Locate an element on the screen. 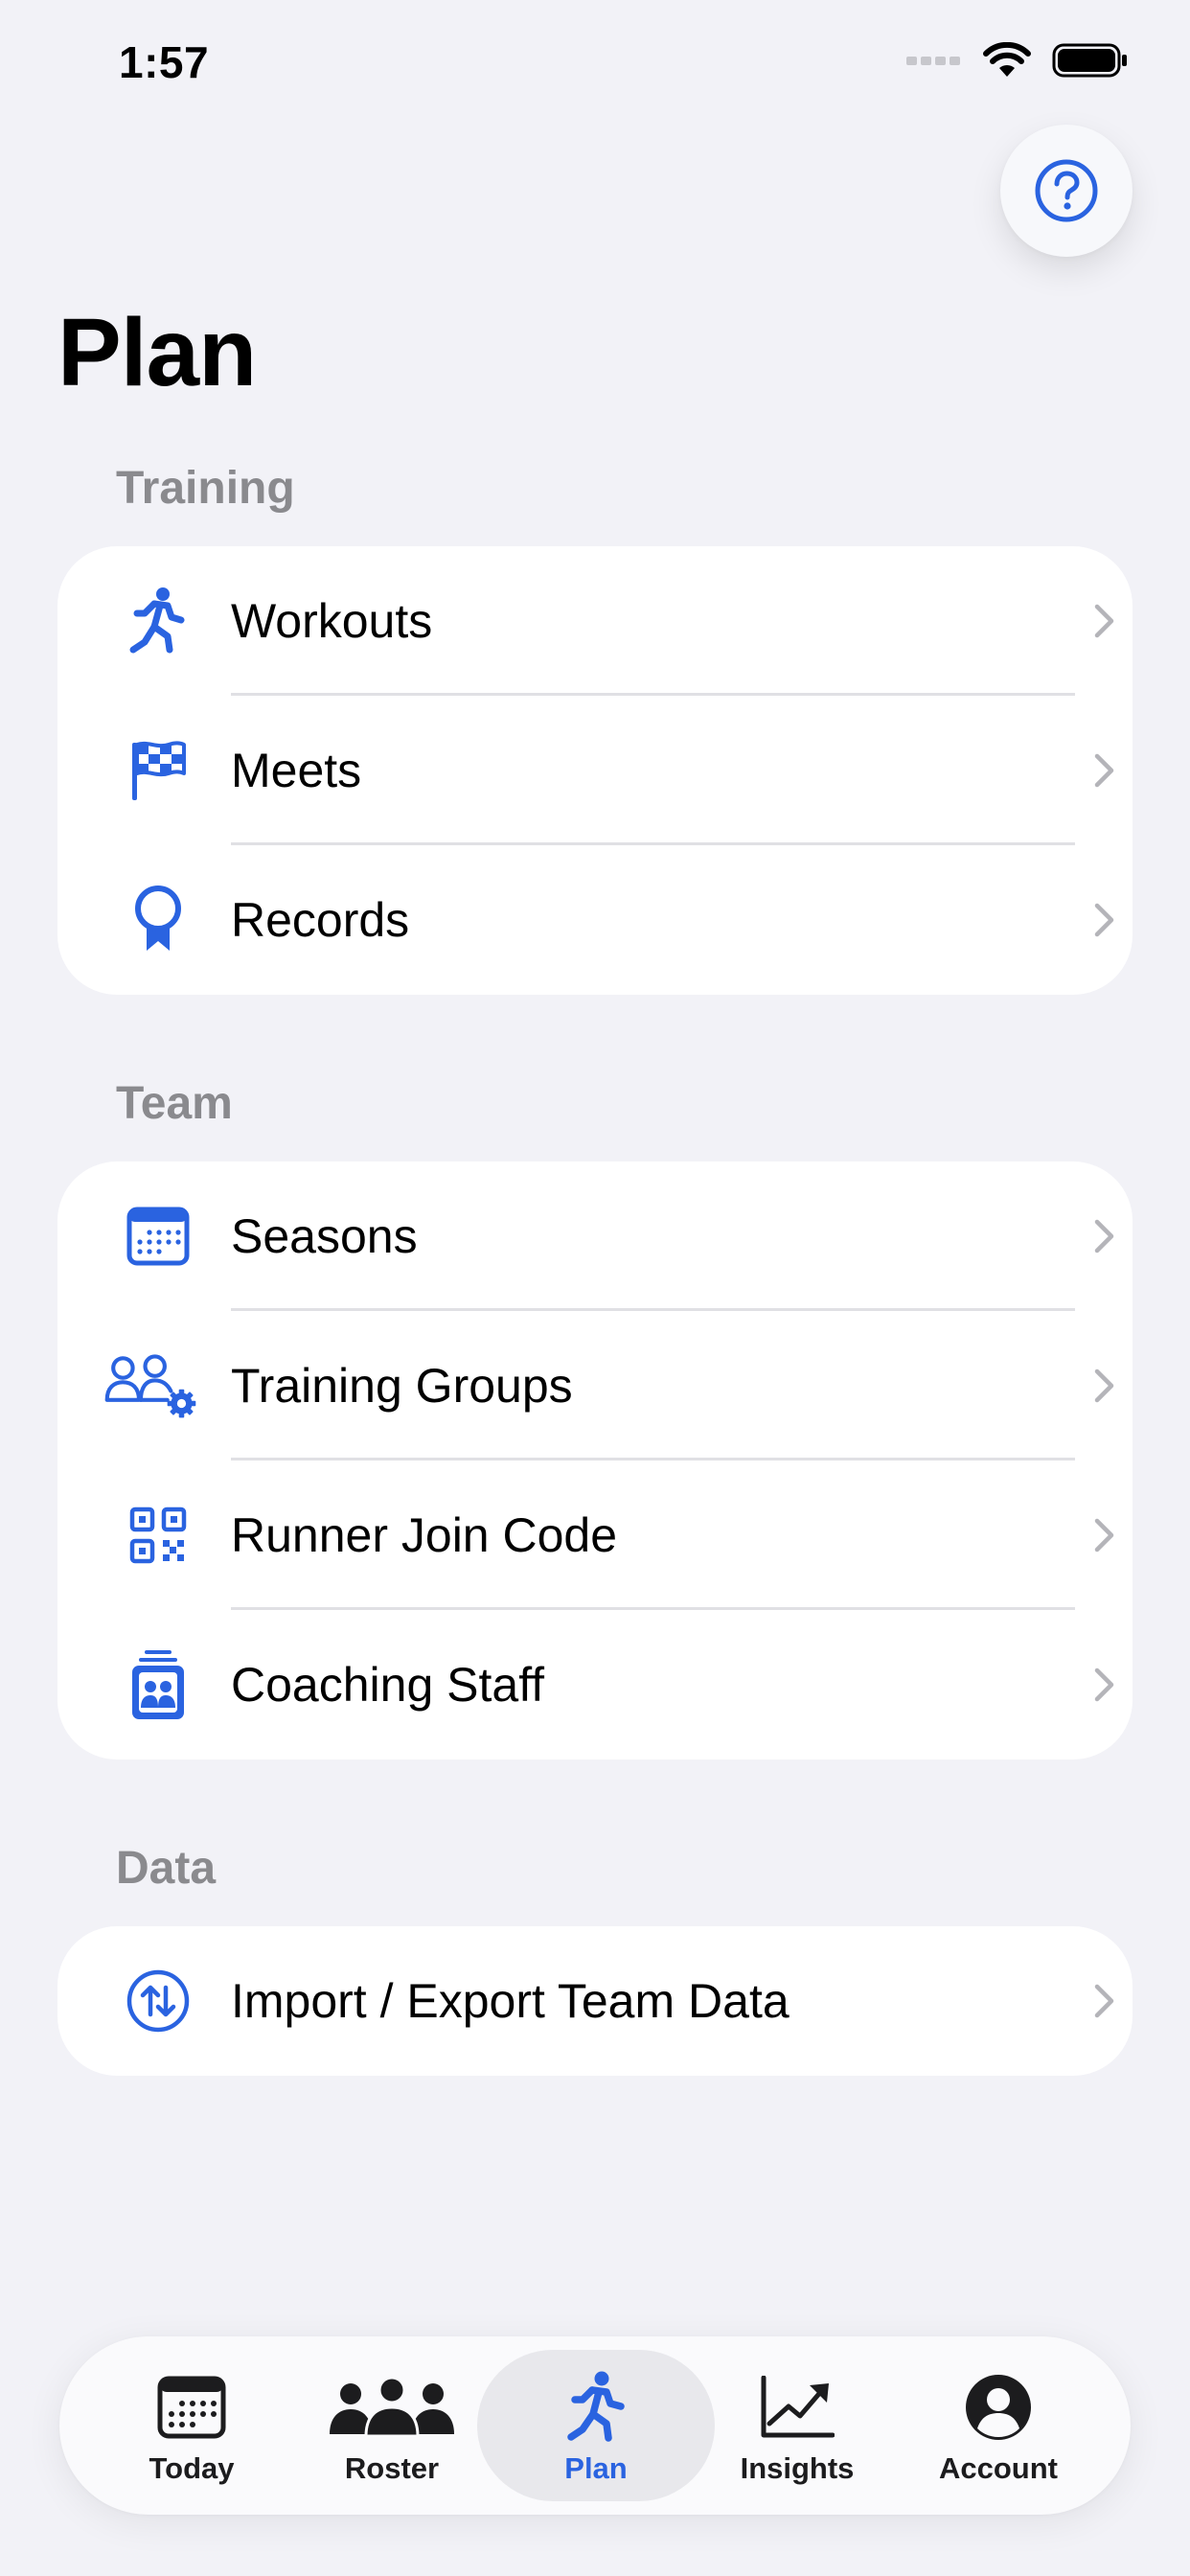 The height and width of the screenshot is (2576, 1190). row-coaching-staff: Coaching Staff is located at coordinates (595, 1685).